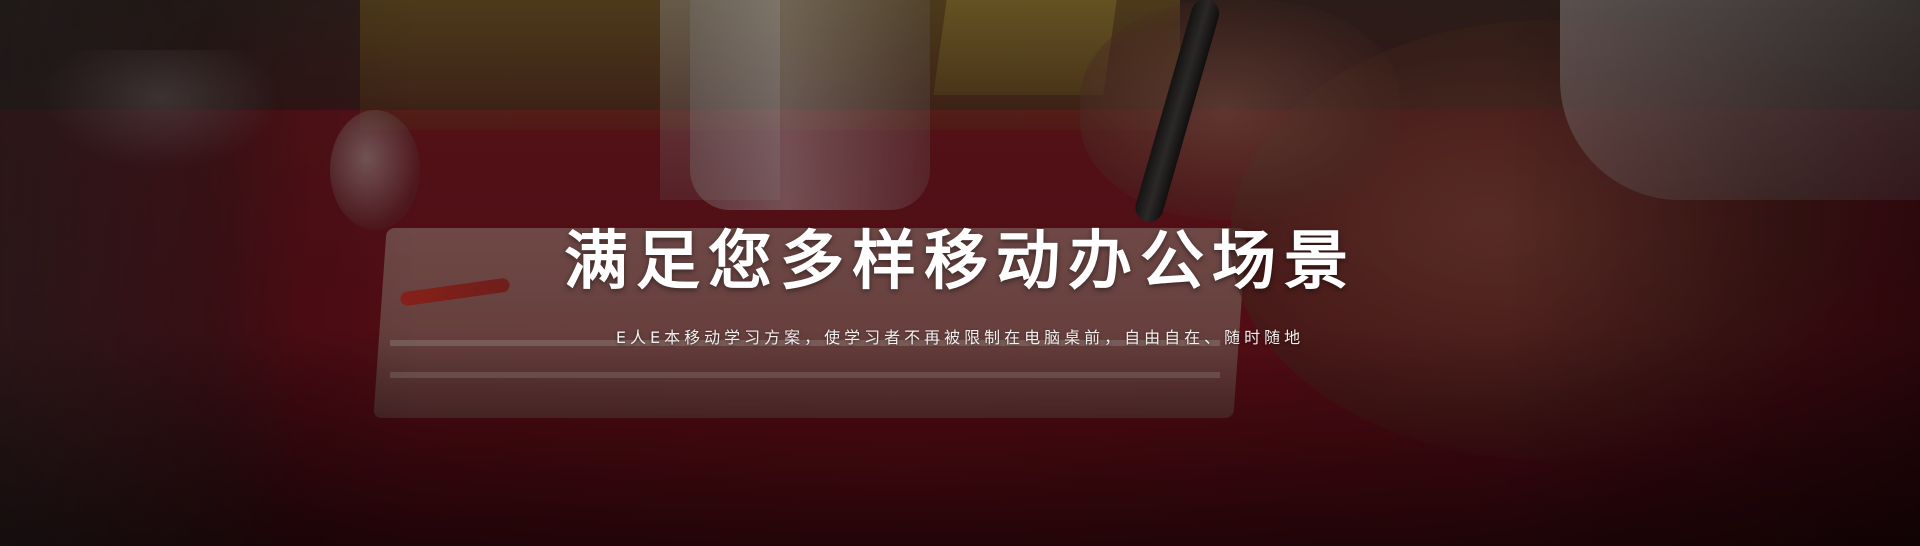 This screenshot has height=546, width=1920. What do you see at coordinates (960, 261) in the screenshot?
I see `hero-headline: 满足您多样移动办公场景` at bounding box center [960, 261].